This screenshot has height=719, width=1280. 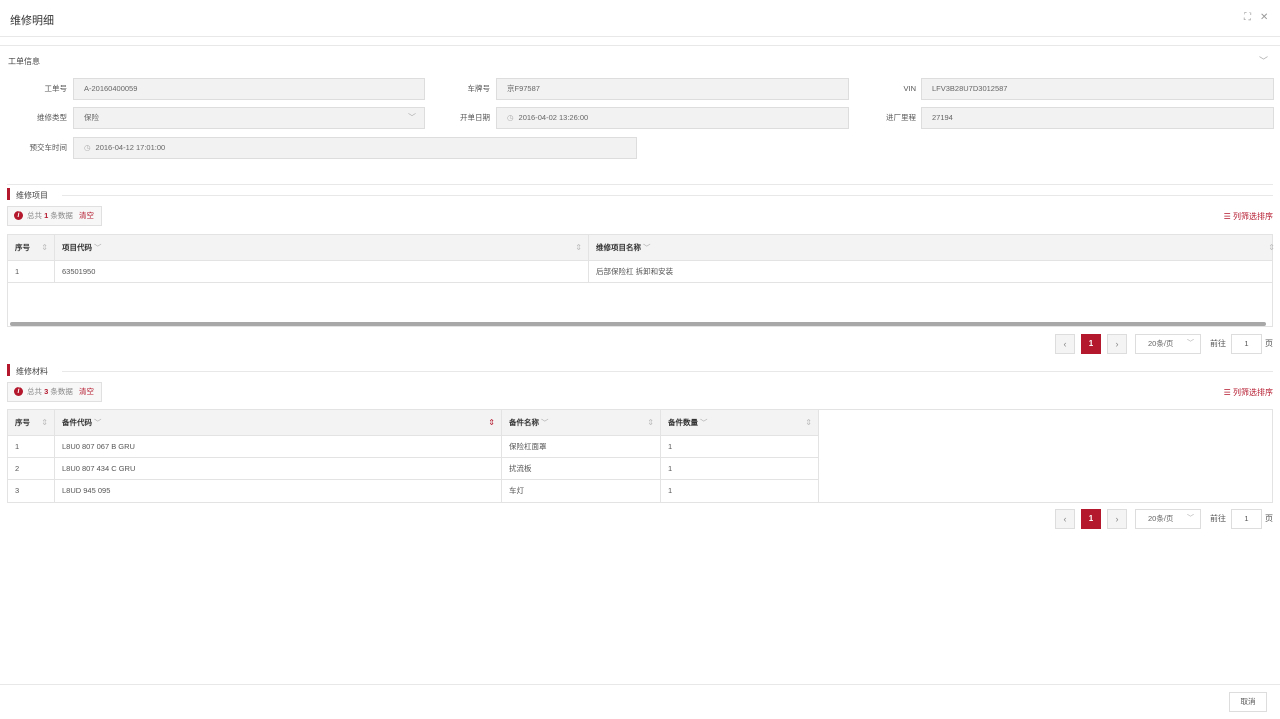 I want to click on material-code-cell: L8U0 807 434 C GRU, so click(x=278, y=469).